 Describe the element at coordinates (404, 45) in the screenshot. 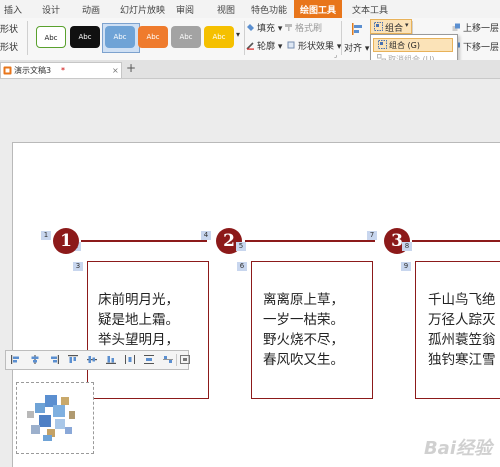

I see `menu-item-group-label: 组合 (G)` at that location.